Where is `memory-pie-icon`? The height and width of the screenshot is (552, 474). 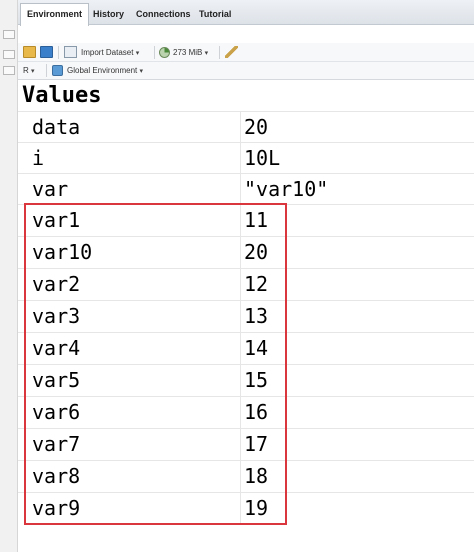 memory-pie-icon is located at coordinates (164, 52).